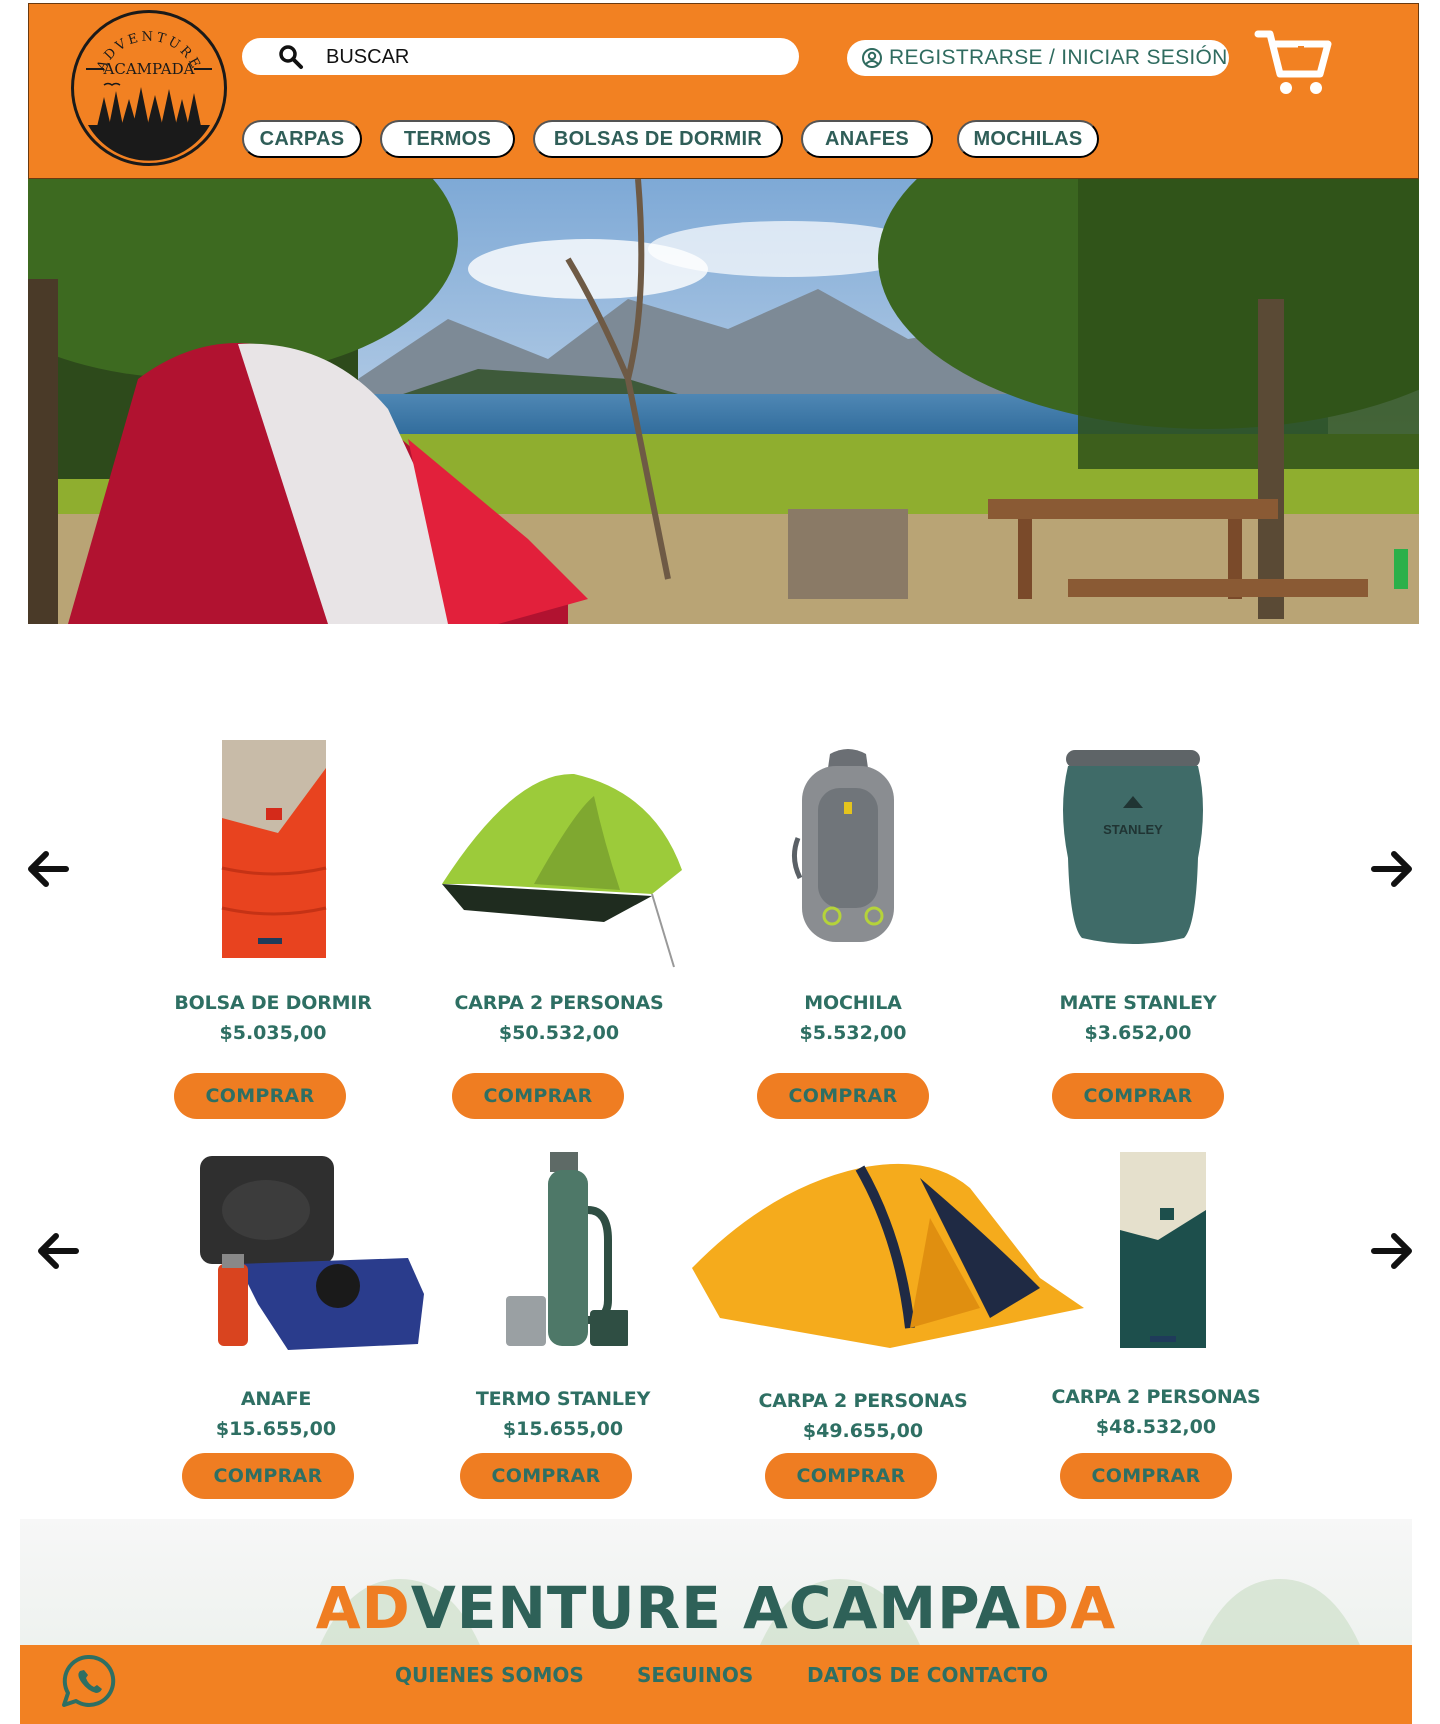  I want to click on search-input, so click(546, 57).